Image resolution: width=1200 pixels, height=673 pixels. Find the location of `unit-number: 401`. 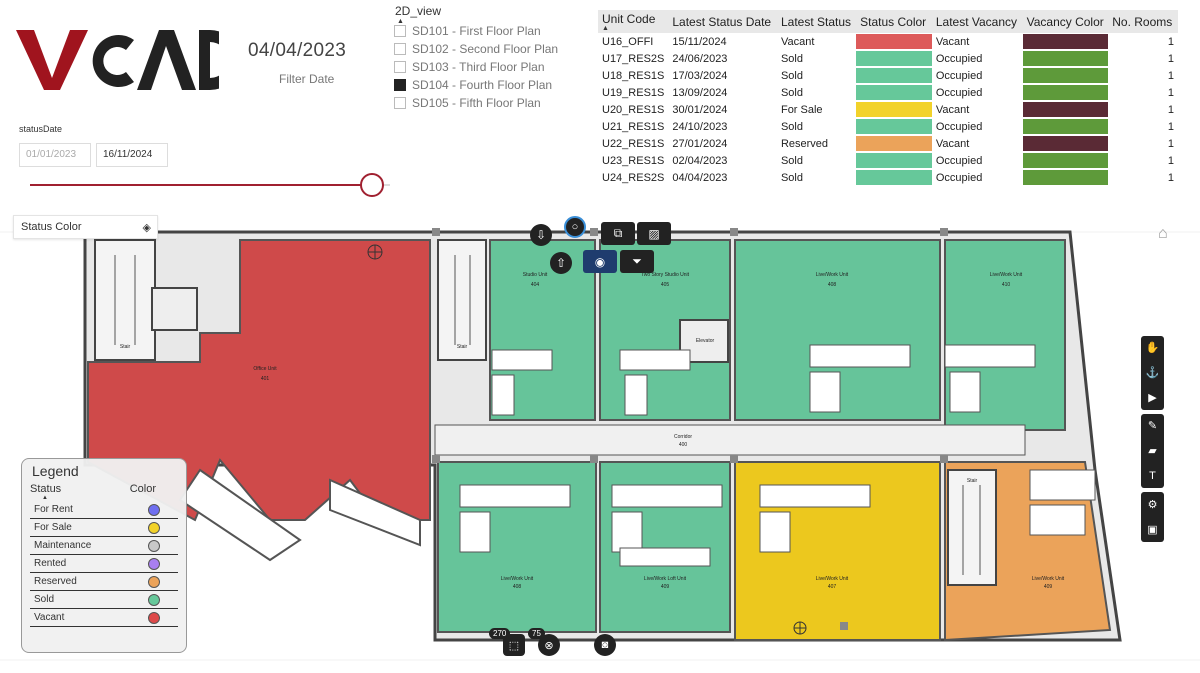

unit-number: 401 is located at coordinates (265, 379).